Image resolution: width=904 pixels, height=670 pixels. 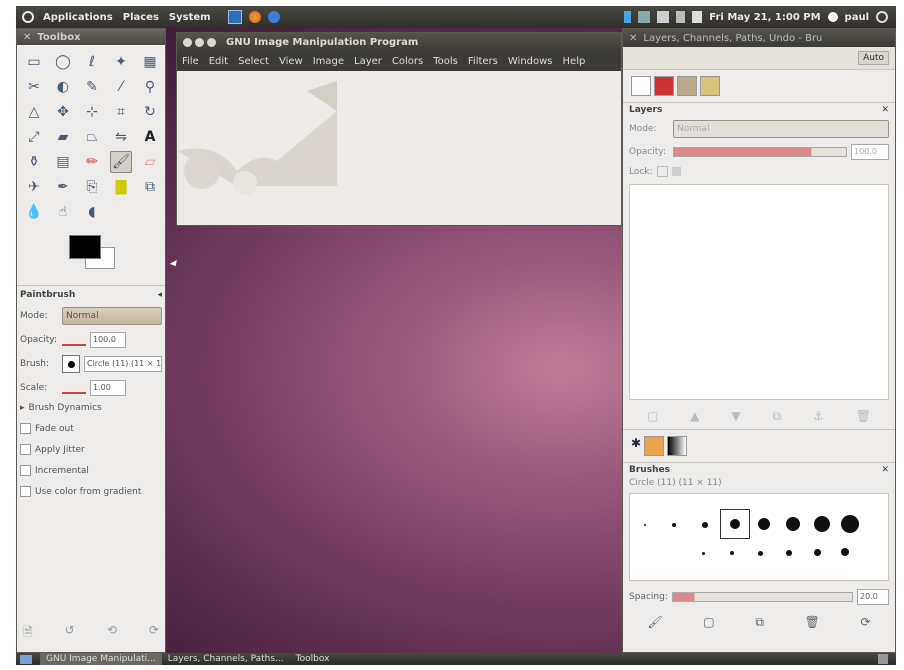 What do you see at coordinates (759, 38) in the screenshot?
I see `dock-titlebar: ✕ Layers, Channels, Paths, Undo - Bru` at bounding box center [759, 38].